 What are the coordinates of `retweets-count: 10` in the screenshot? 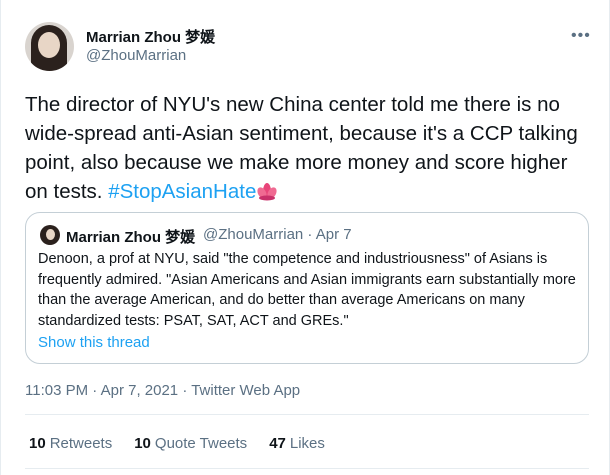 It's located at (37, 443).